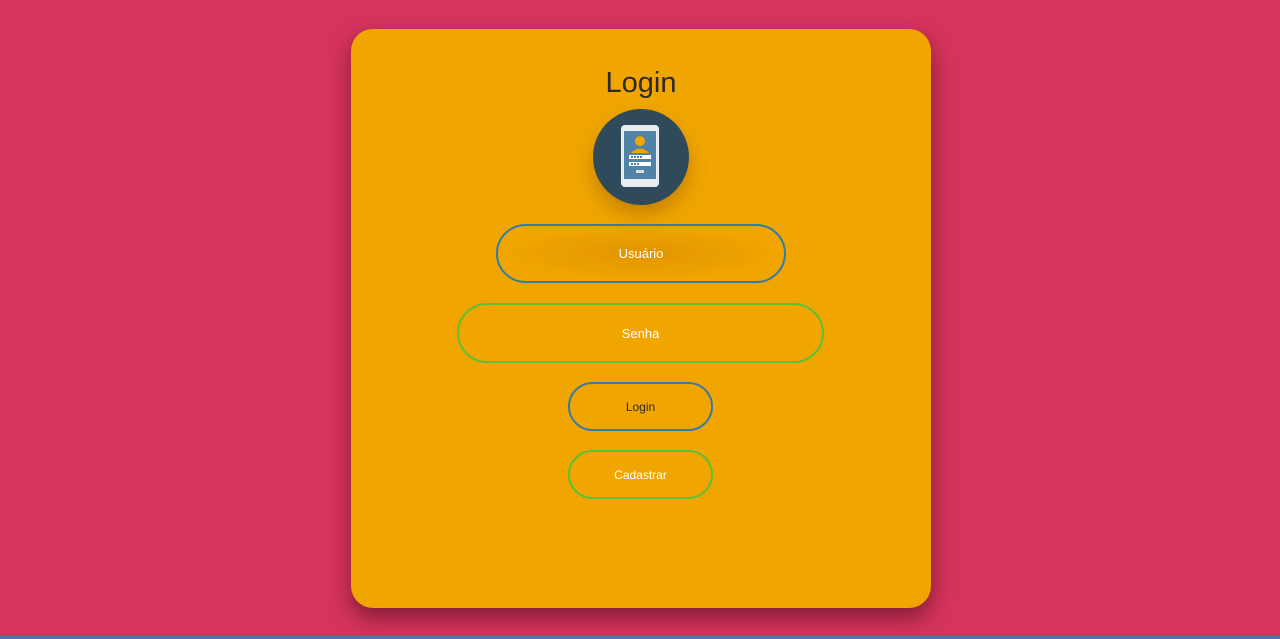 The height and width of the screenshot is (639, 1280). What do you see at coordinates (640, 474) in the screenshot?
I see `register-button: Cadastrar` at bounding box center [640, 474].